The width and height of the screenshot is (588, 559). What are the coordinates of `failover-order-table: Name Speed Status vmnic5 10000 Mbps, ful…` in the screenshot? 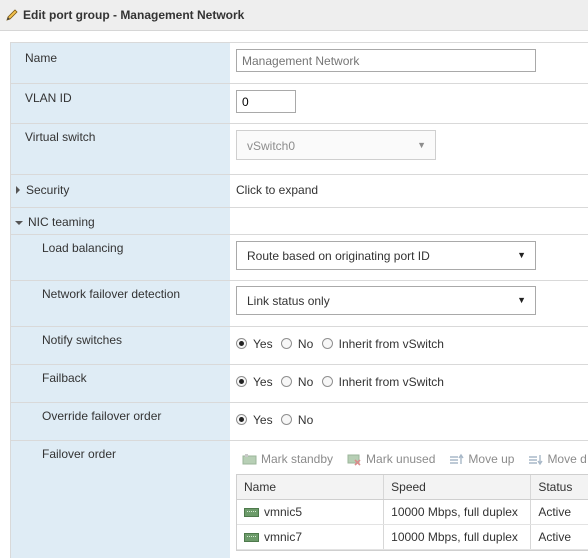 It's located at (412, 512).